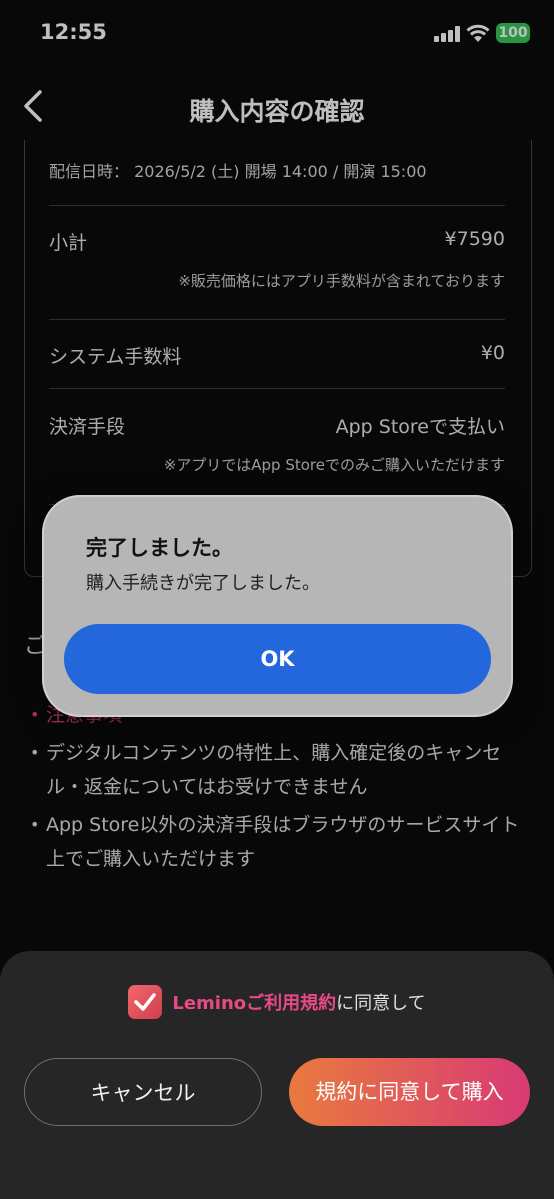 Image resolution: width=554 pixels, height=1199 pixels. I want to click on alert-title: 完了しました。, so click(159, 548).